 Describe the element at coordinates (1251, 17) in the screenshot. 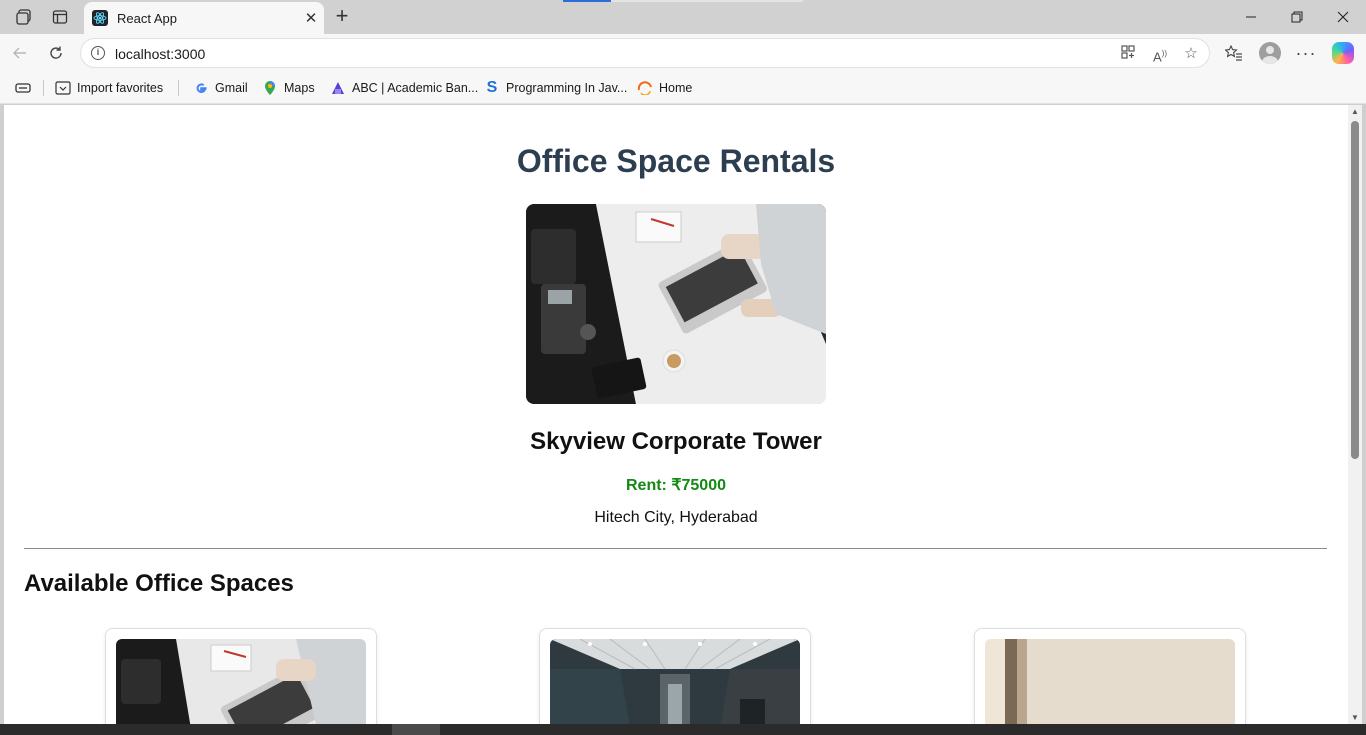

I see `minimize-icon` at that location.